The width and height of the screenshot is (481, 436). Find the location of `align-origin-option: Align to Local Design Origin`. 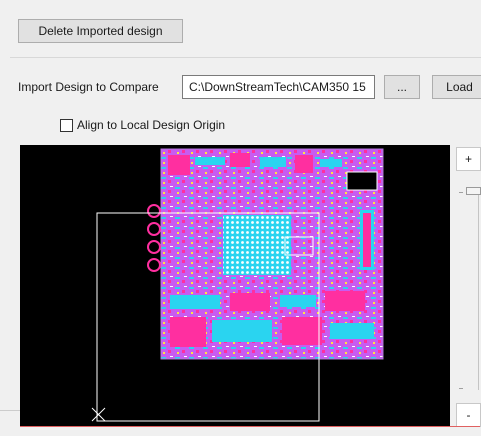

align-origin-option: Align to Local Design Origin is located at coordinates (142, 125).